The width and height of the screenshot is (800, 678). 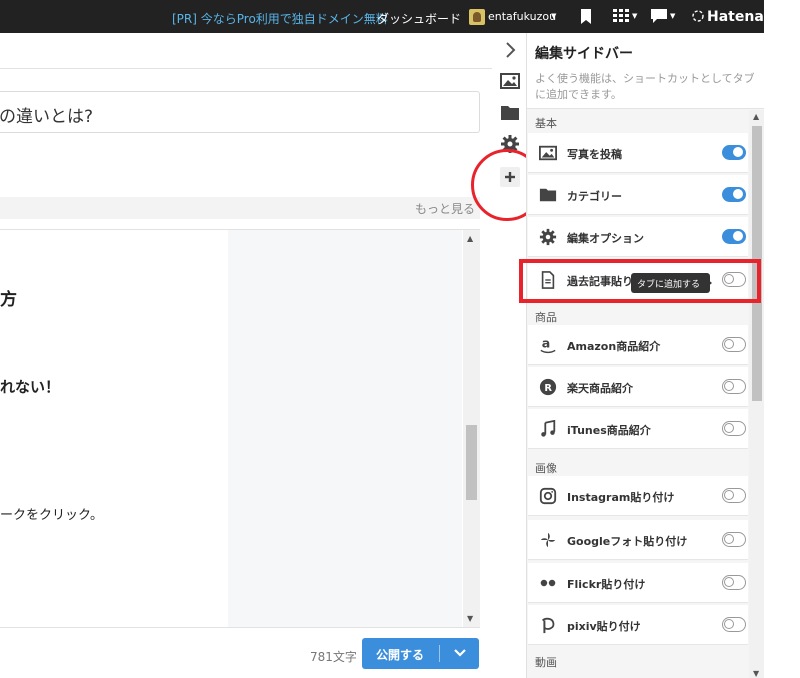 I want to click on sidebar-item-google-photos: Googleフォト貼り付け, so click(x=638, y=540).